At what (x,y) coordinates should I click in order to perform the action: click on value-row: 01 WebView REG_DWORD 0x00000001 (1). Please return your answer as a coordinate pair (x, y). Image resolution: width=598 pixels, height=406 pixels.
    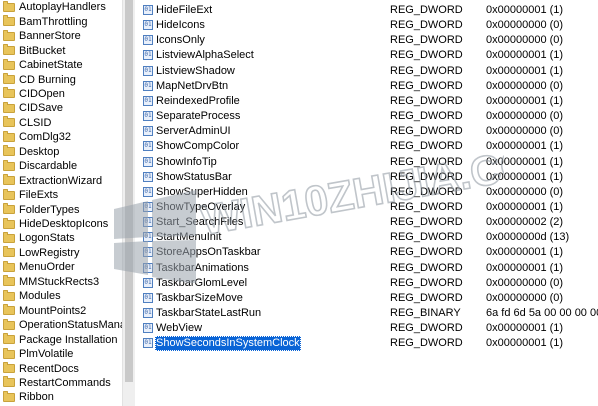
    Looking at the image, I should click on (369, 328).